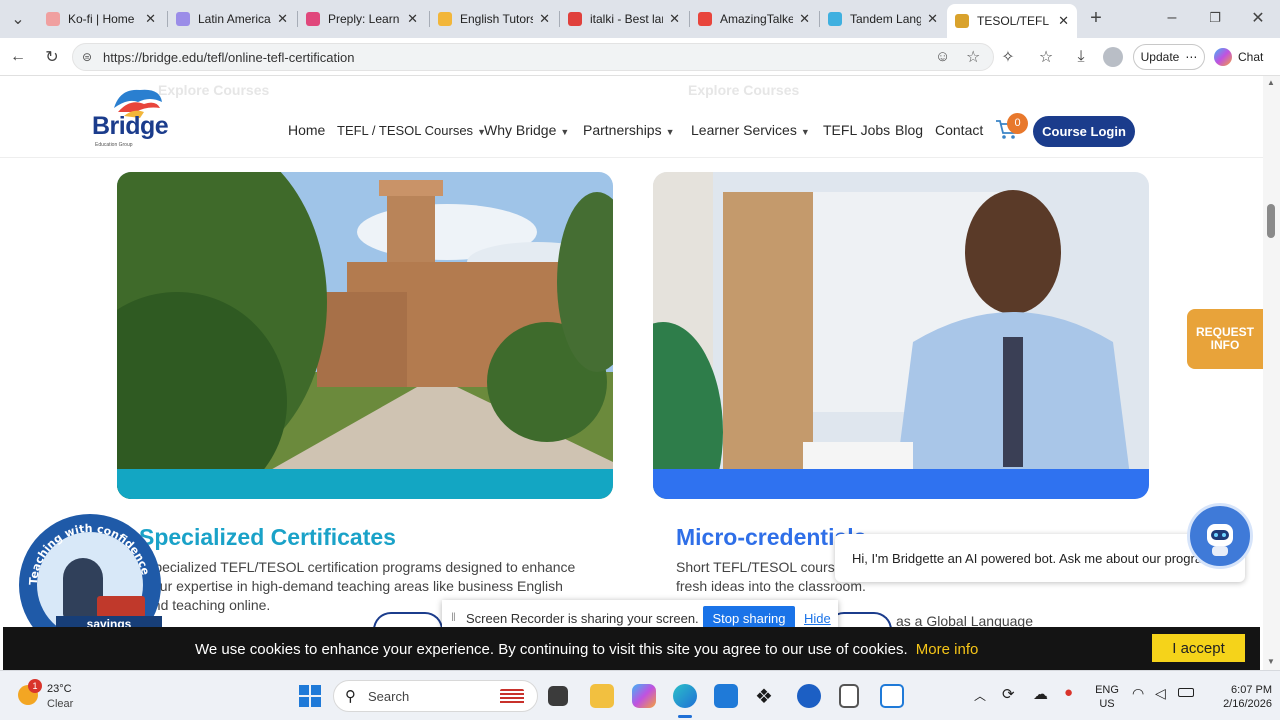 The height and width of the screenshot is (720, 1280). What do you see at coordinates (1068, 692) in the screenshot?
I see `tray-microphone-icon: ●` at bounding box center [1068, 692].